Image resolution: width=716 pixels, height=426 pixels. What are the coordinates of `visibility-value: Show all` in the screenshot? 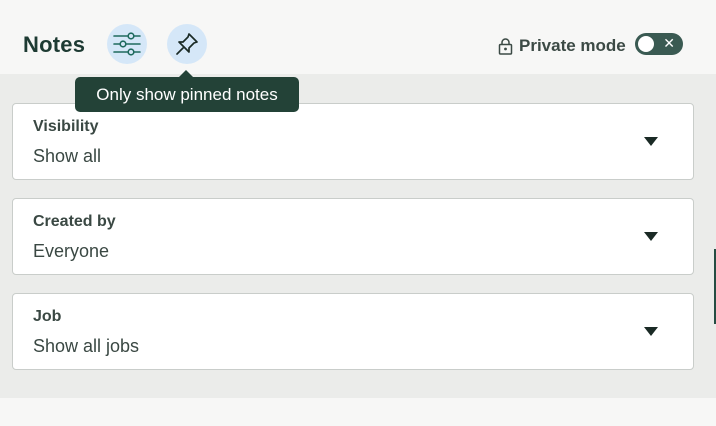 It's located at (67, 156).